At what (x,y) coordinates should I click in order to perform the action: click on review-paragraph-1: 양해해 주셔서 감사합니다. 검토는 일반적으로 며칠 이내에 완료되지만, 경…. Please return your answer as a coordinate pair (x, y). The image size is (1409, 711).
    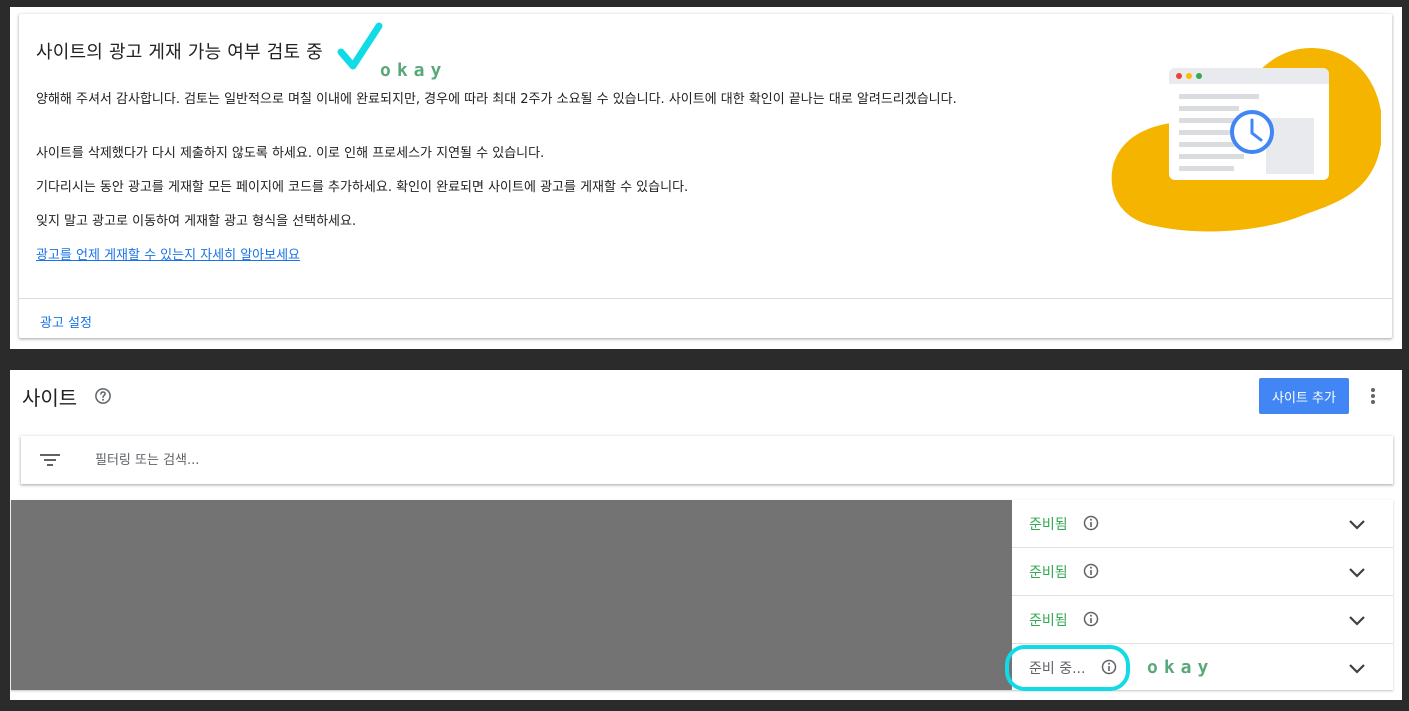
    Looking at the image, I should click on (496, 99).